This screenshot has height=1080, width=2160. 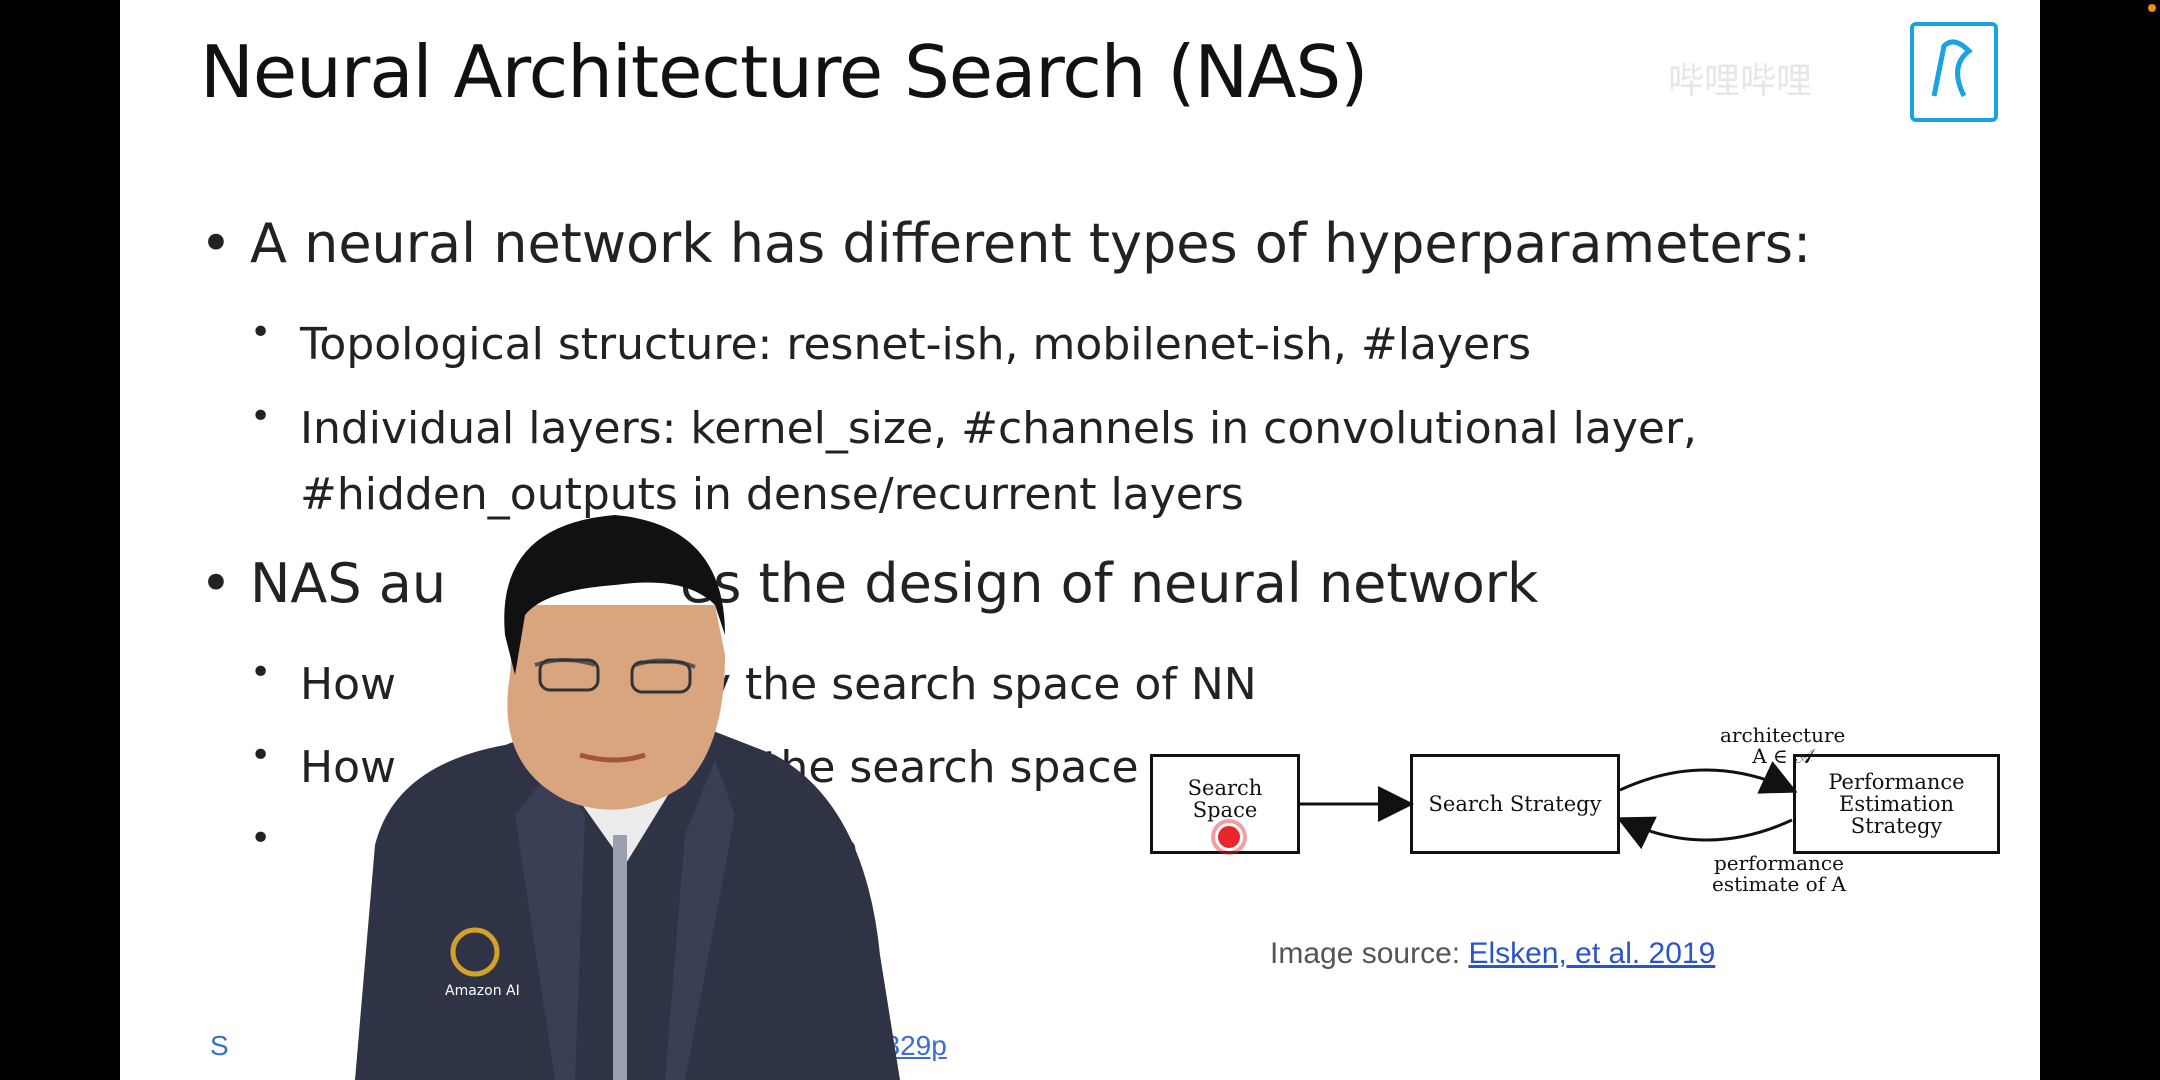 I want to click on image-source: Image source: Elsken, et al. 2019, so click(x=1492, y=954).